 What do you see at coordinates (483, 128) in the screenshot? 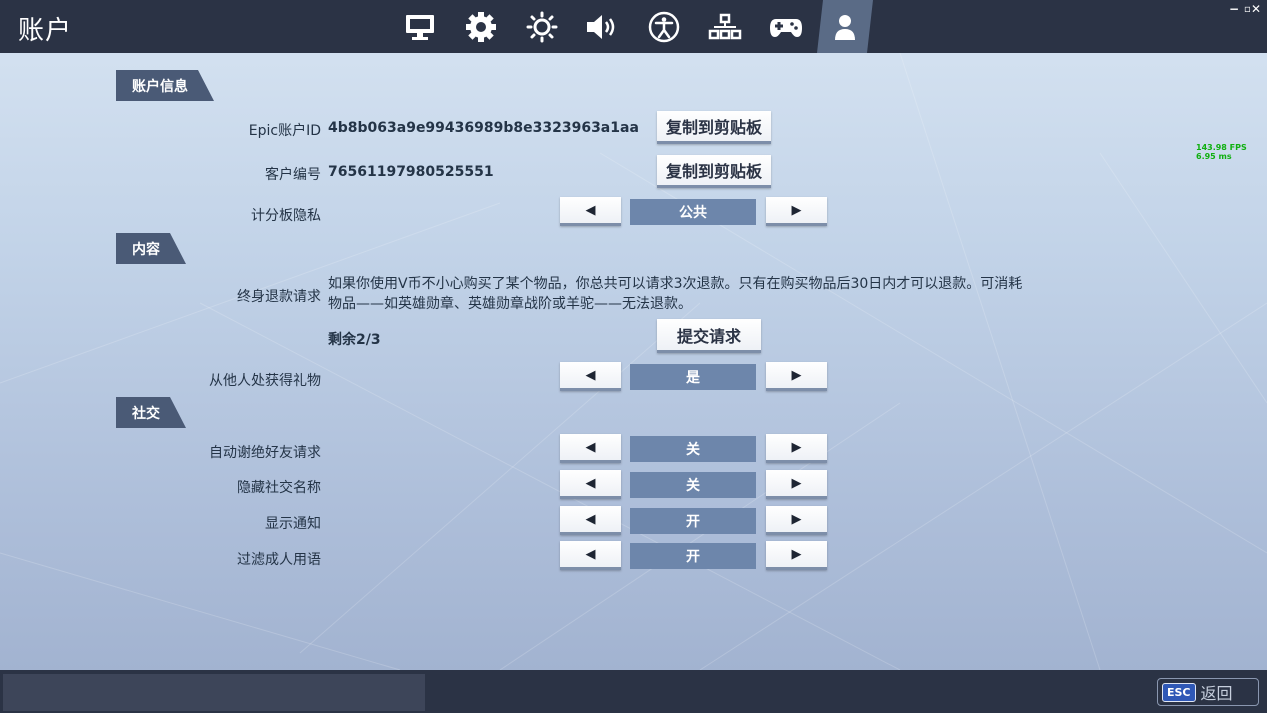
I see `epic-id-value: 4b8b063a9e99436989b8e3323963a1aa` at bounding box center [483, 128].